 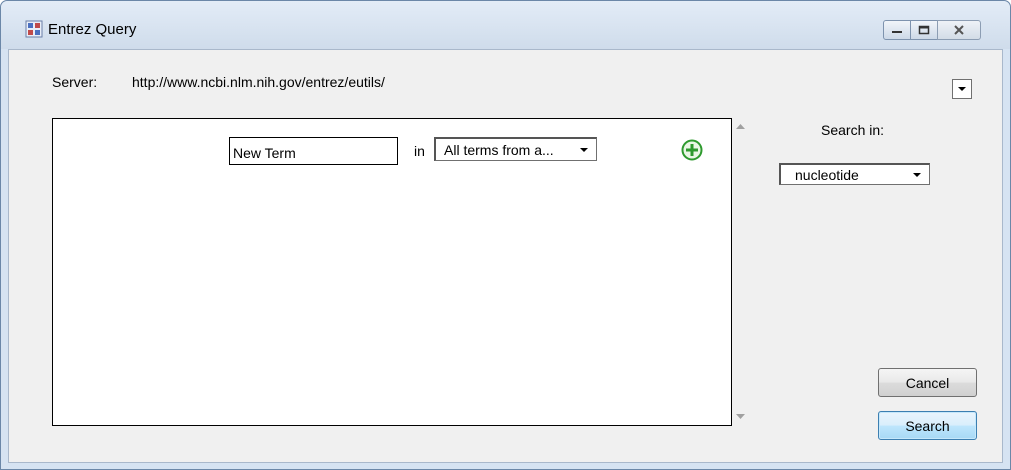 I want to click on entrez-app-icon, so click(x=34, y=29).